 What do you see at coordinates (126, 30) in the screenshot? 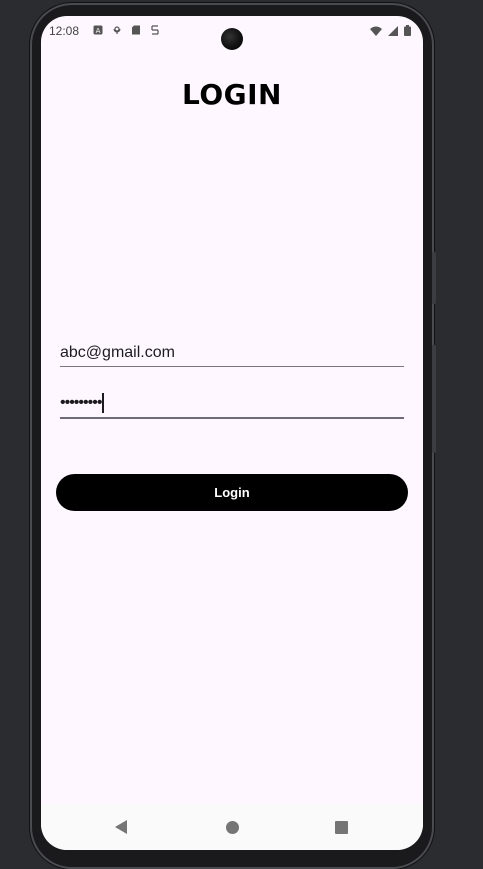
I see `status-notification-icons: A` at bounding box center [126, 30].